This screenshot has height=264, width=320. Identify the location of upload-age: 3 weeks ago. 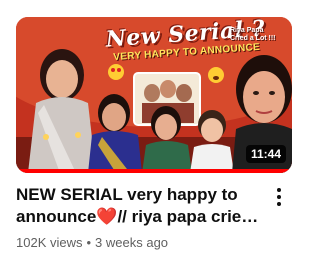
(132, 242).